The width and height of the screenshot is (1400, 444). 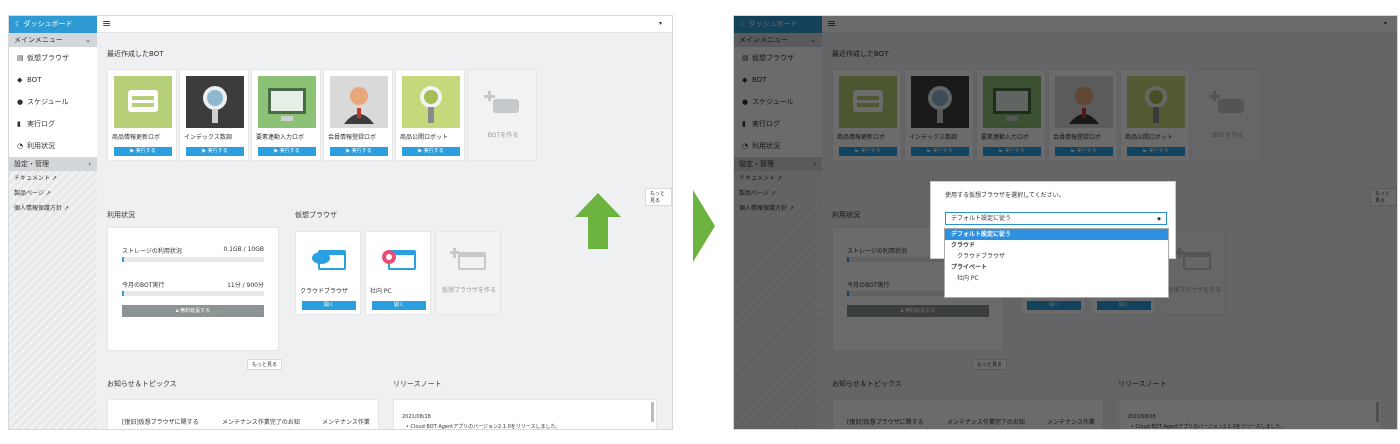 What do you see at coordinates (704, 226) in the screenshot?
I see `next-step-arrow` at bounding box center [704, 226].